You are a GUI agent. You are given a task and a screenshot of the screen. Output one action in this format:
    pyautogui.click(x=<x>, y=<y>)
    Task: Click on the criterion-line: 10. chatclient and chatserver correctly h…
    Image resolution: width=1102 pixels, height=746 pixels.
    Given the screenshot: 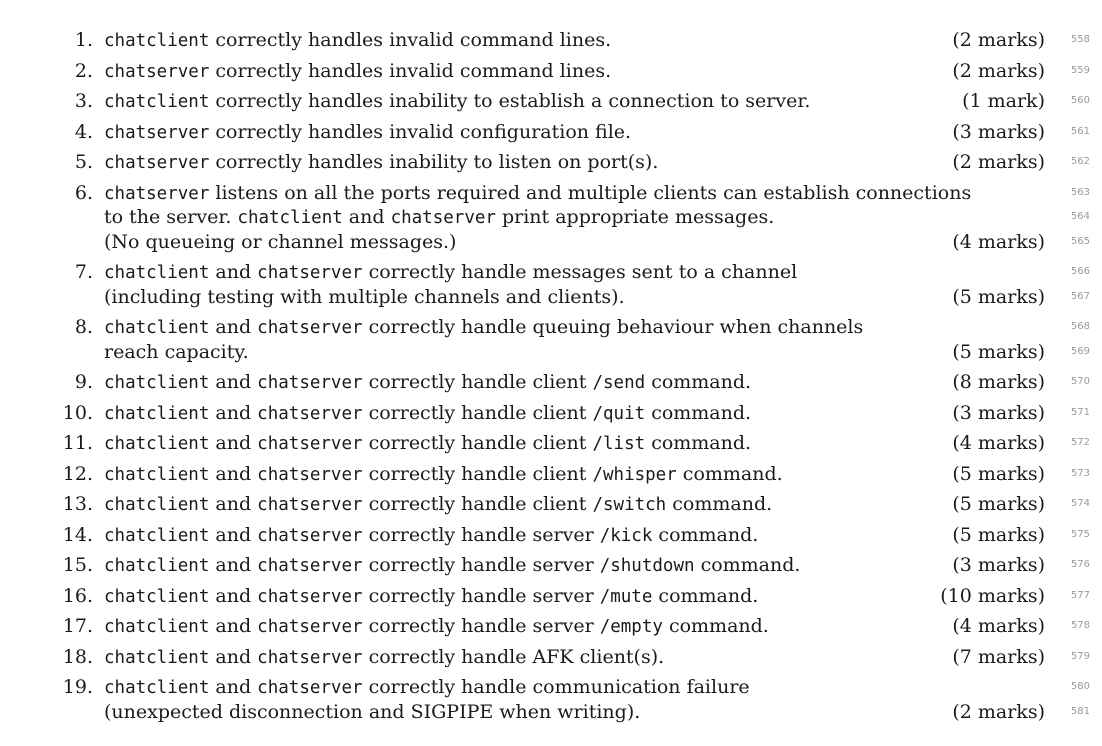 What is the action you would take?
    pyautogui.click(x=551, y=413)
    